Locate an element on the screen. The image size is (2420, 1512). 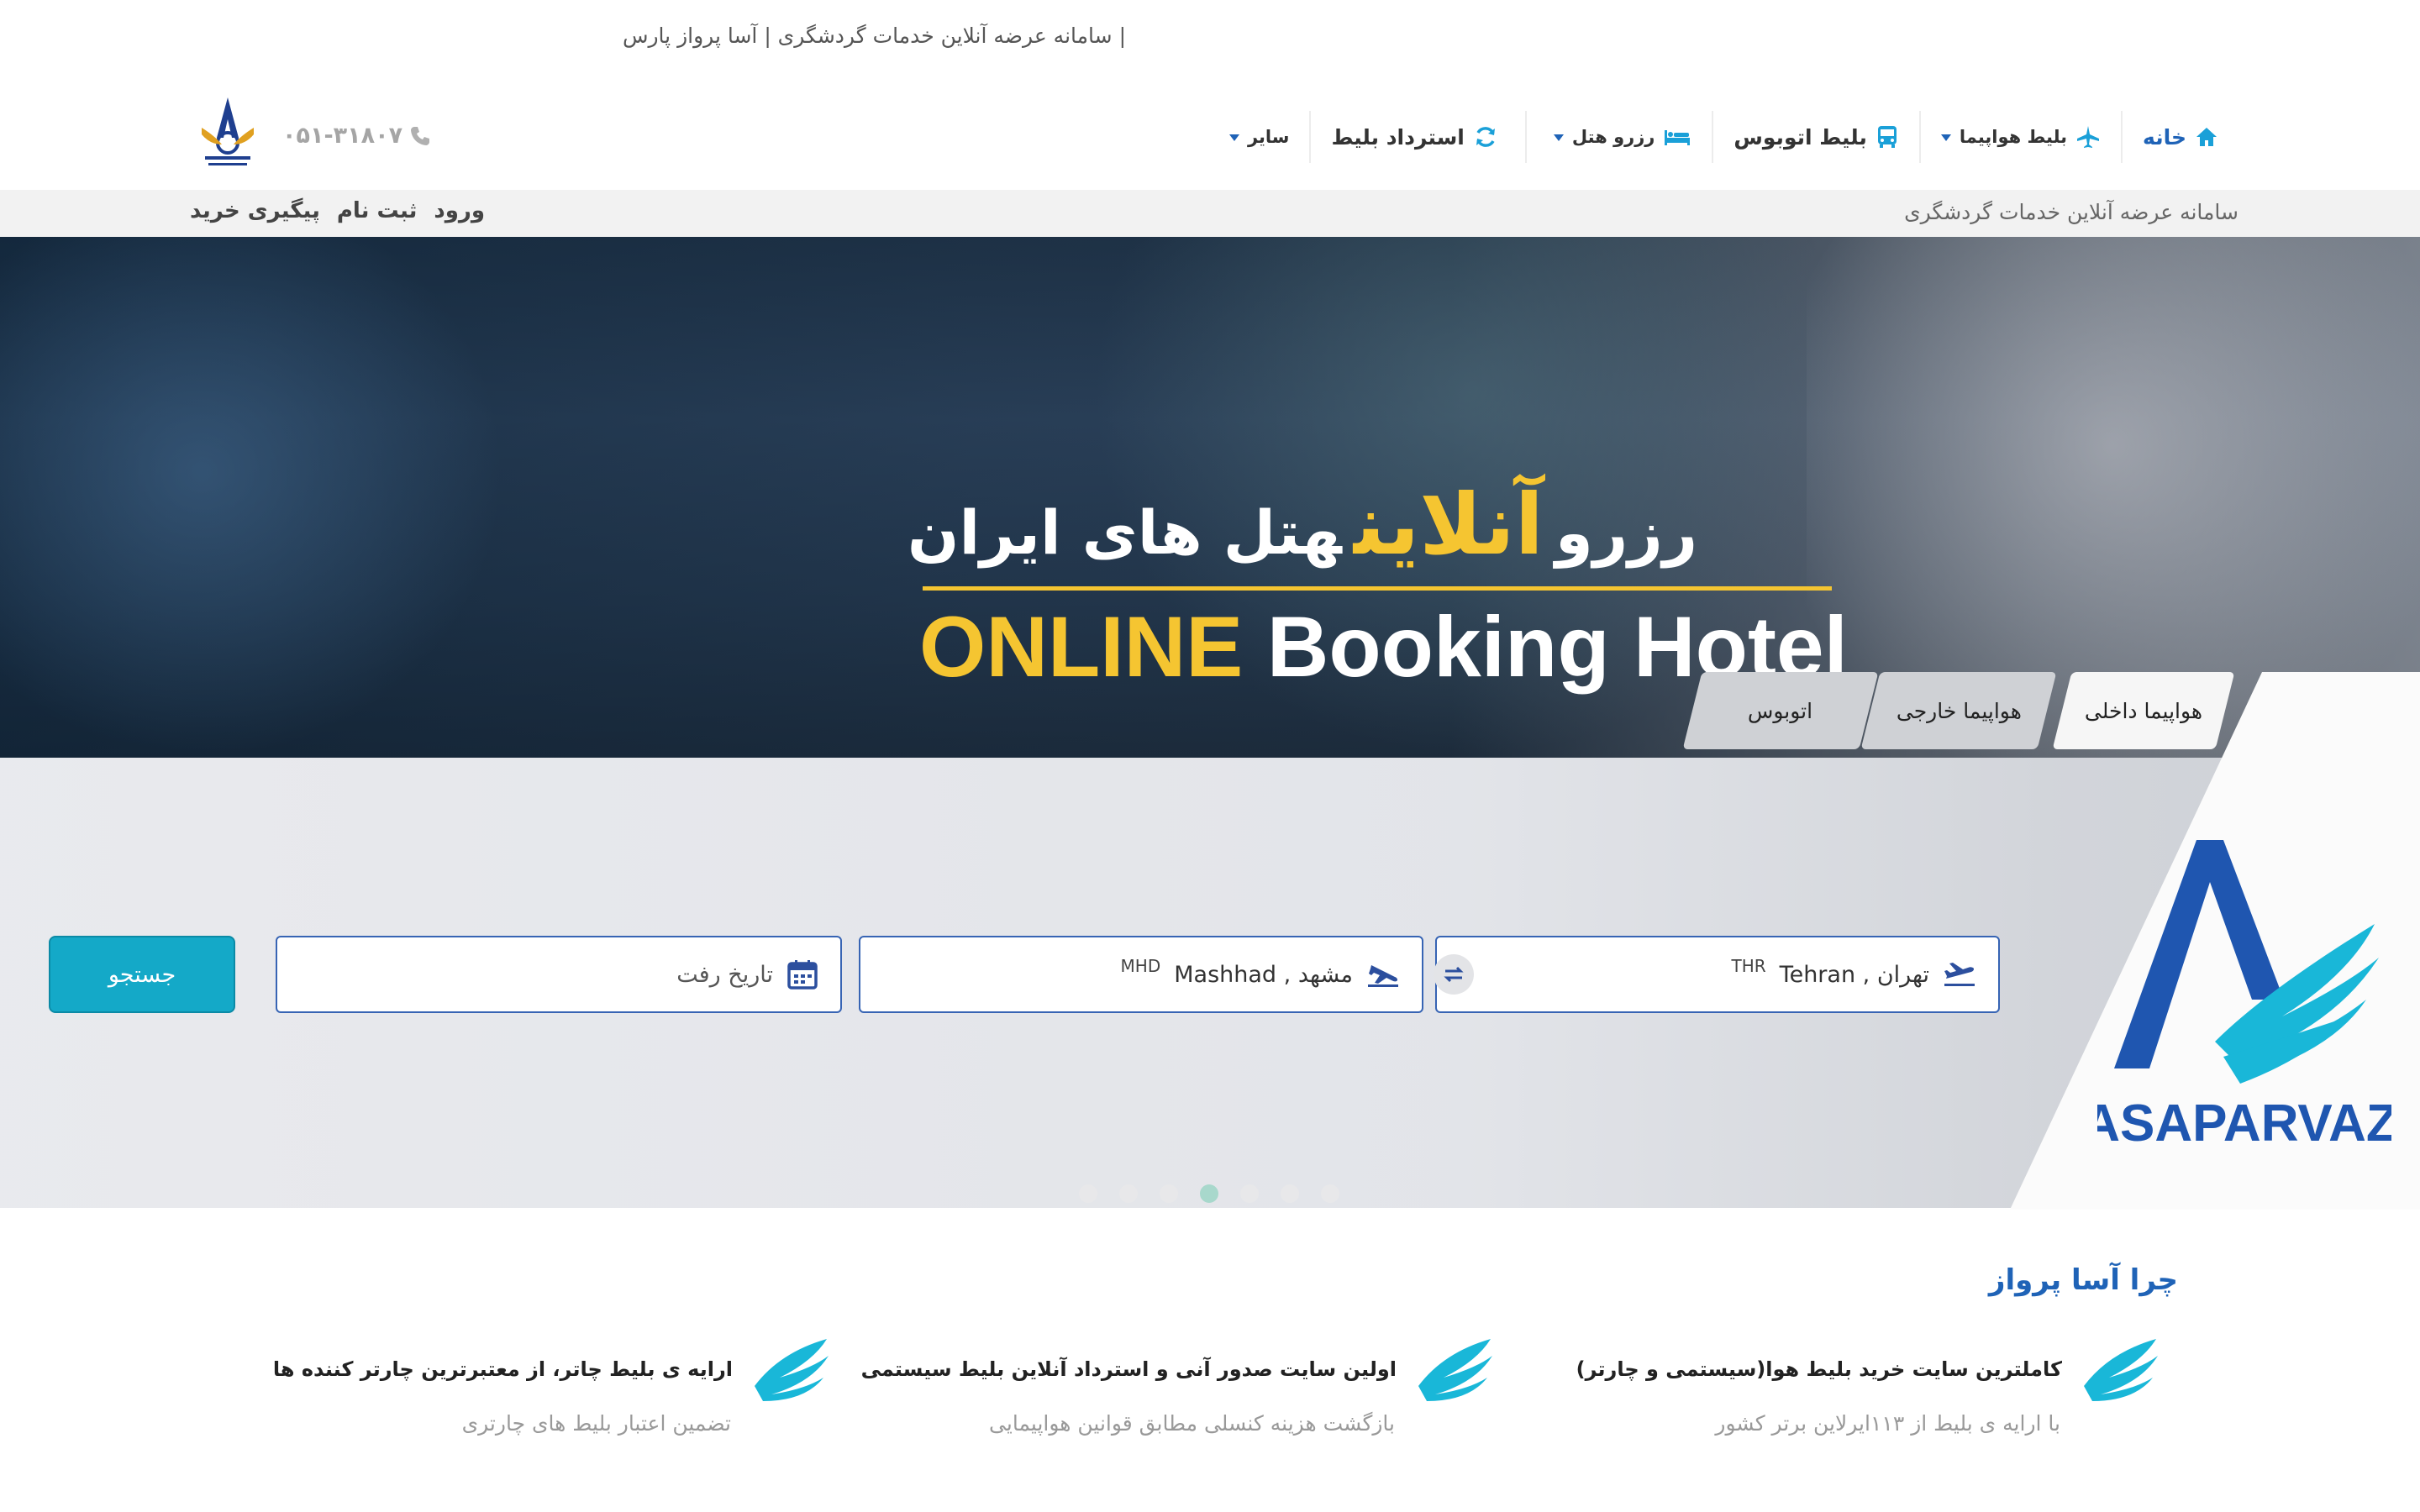
nav-home: خانه is located at coordinates (2180, 137).